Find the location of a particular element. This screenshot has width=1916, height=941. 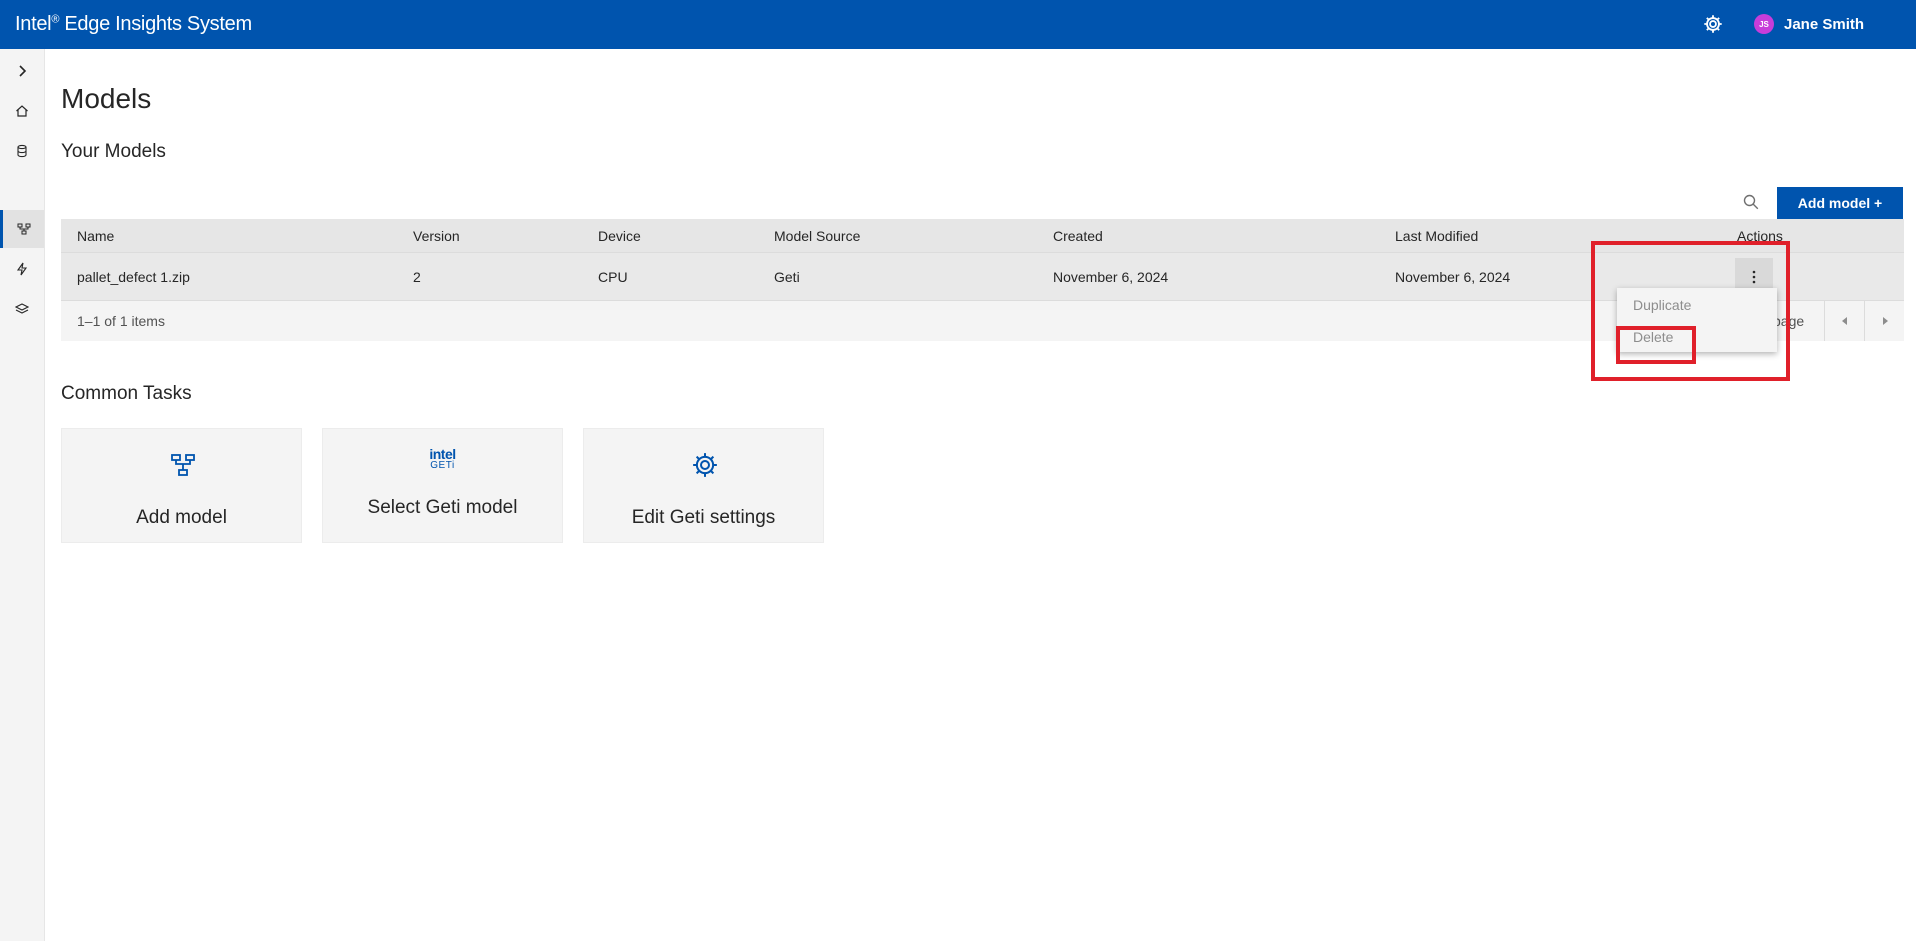

app-brand: Intel® Edge Insights System is located at coordinates (133, 24).